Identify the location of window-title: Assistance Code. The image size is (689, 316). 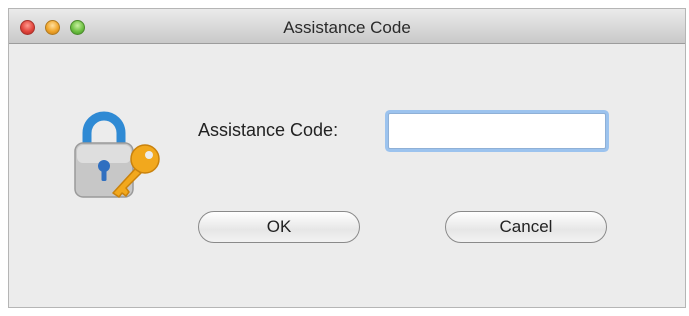
(347, 27).